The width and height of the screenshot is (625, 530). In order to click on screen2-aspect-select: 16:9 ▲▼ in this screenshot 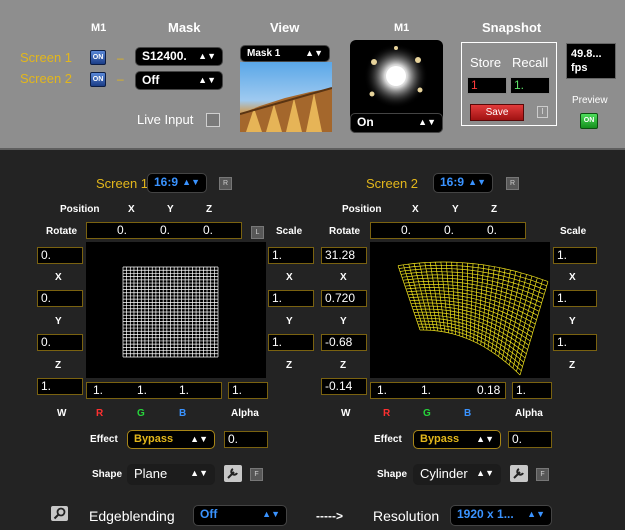, I will do `click(463, 183)`.